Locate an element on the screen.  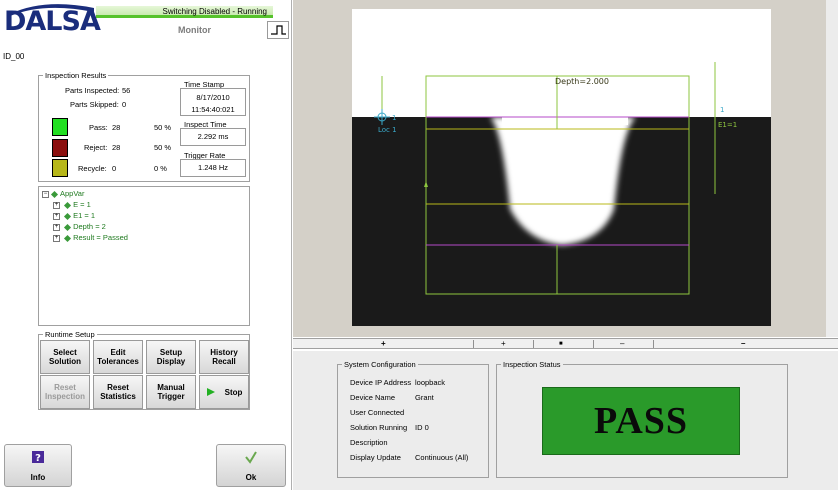
config-label: Description is located at coordinates (369, 442).